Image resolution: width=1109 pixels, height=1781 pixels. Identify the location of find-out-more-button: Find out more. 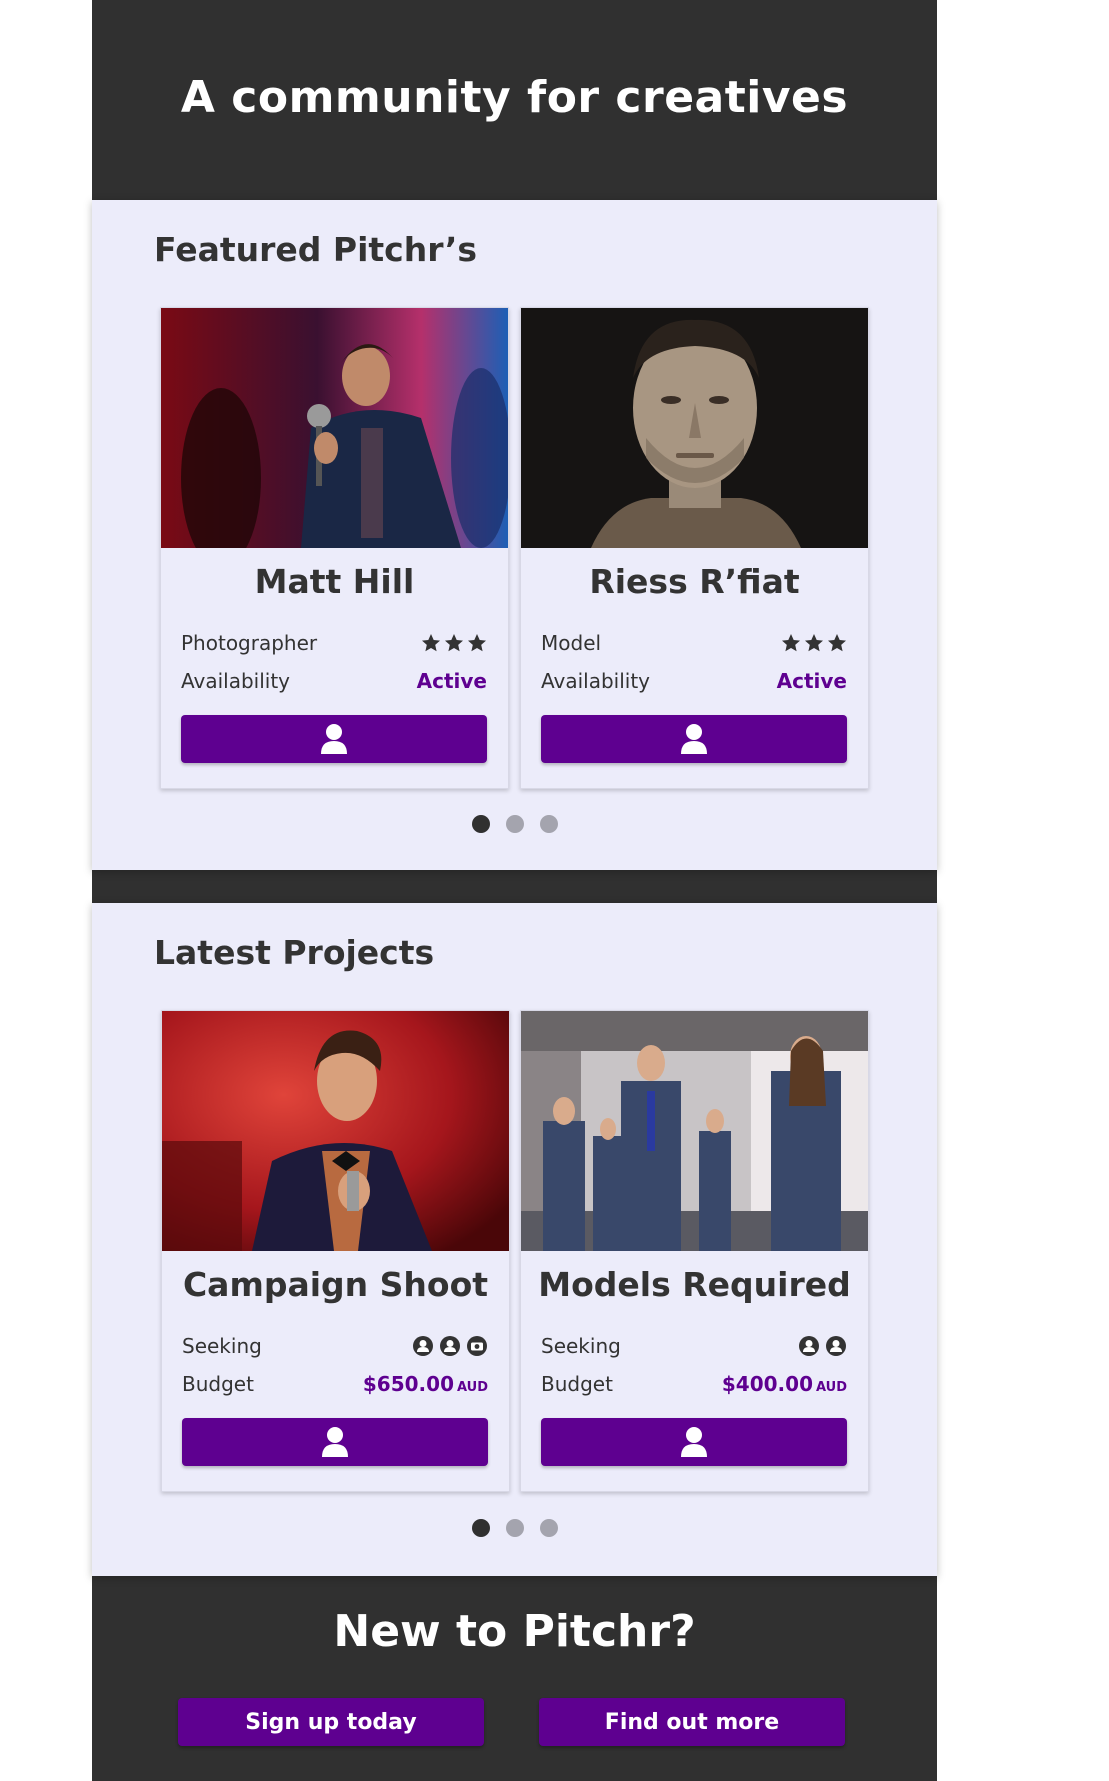
(692, 1722).